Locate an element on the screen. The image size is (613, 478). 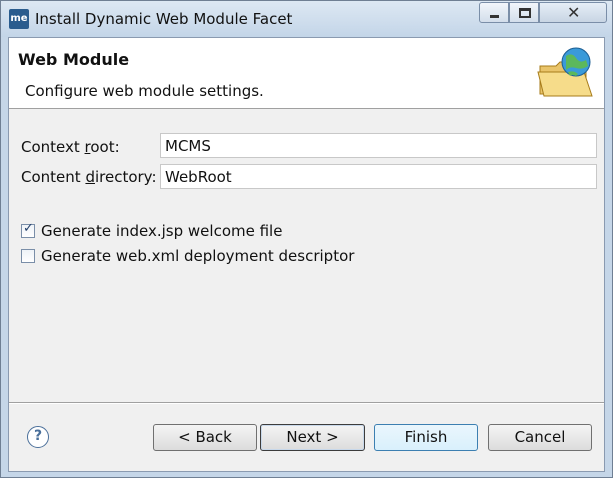
web-module-folder-icon is located at coordinates (565, 72).